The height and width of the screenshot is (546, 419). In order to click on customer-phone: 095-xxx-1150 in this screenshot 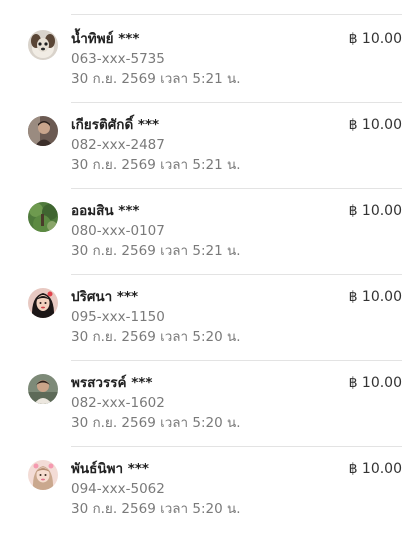, I will do `click(118, 317)`.